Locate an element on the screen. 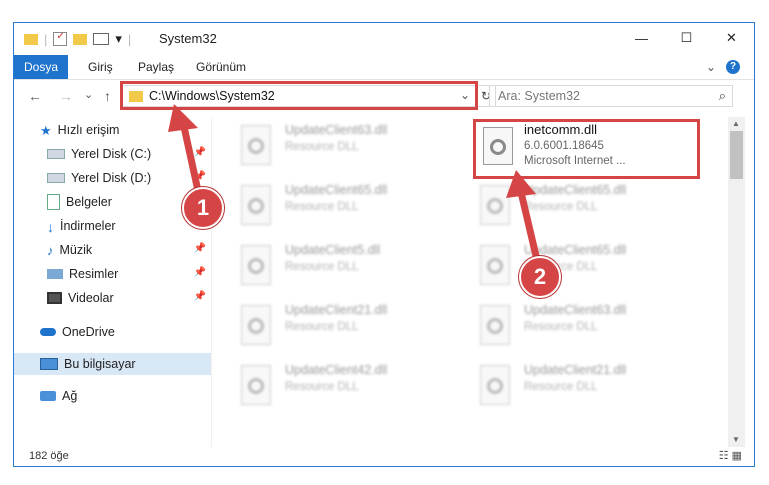 The image size is (769, 485). sidebar-item-network: Ağ is located at coordinates (112, 396).